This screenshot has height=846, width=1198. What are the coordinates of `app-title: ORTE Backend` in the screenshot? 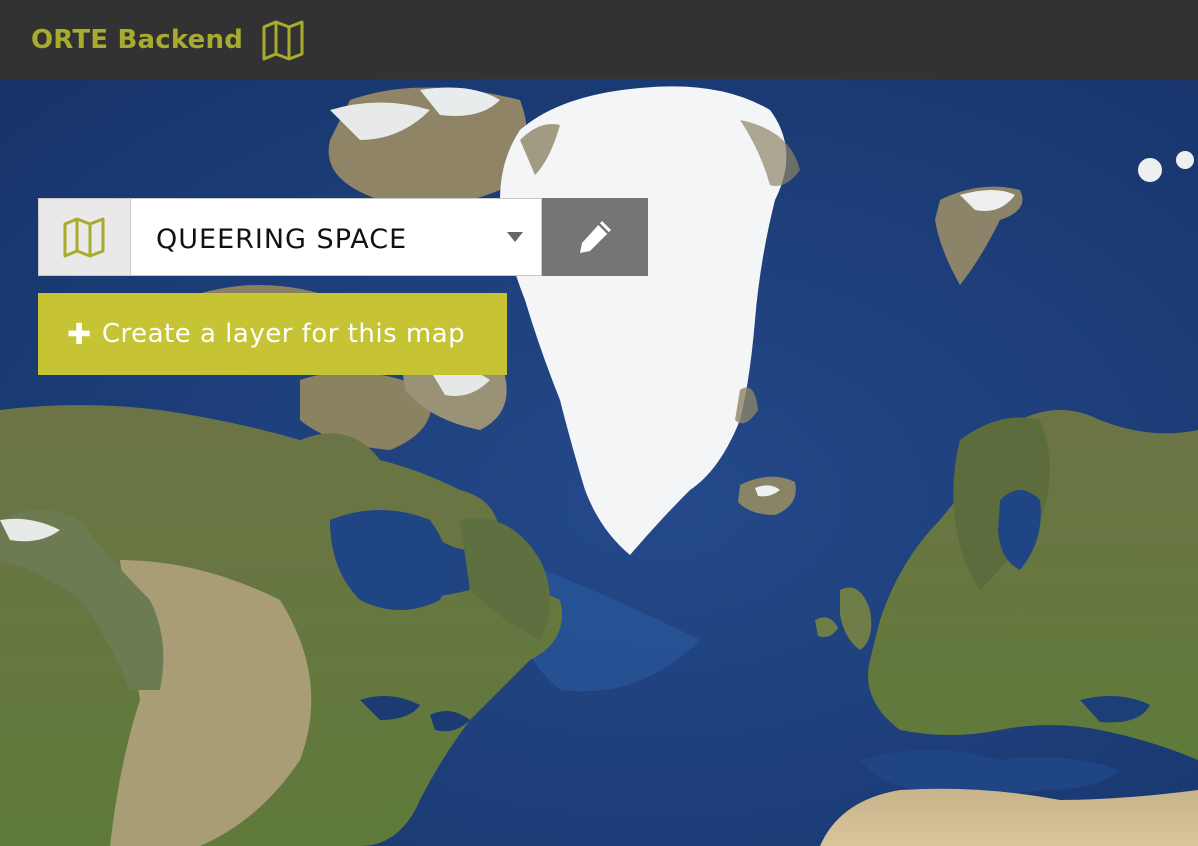 It's located at (137, 40).